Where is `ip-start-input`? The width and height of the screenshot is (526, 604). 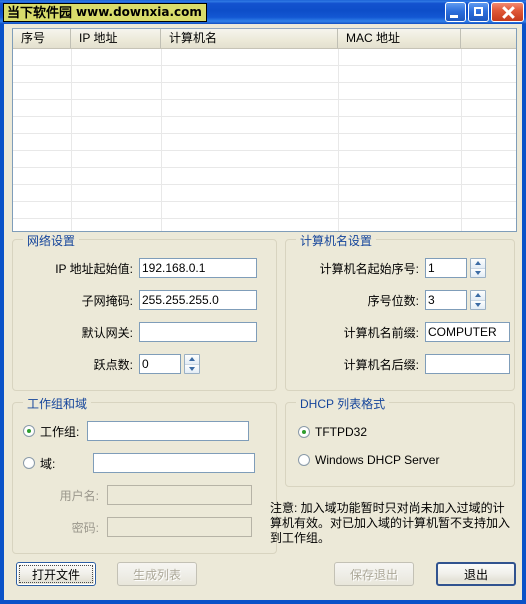
ip-start-input is located at coordinates (198, 268).